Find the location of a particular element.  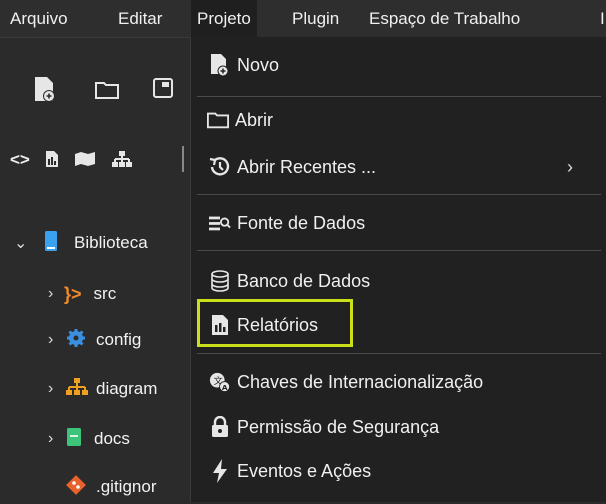

hierarchy-toolbar-icon is located at coordinates (122, 161).